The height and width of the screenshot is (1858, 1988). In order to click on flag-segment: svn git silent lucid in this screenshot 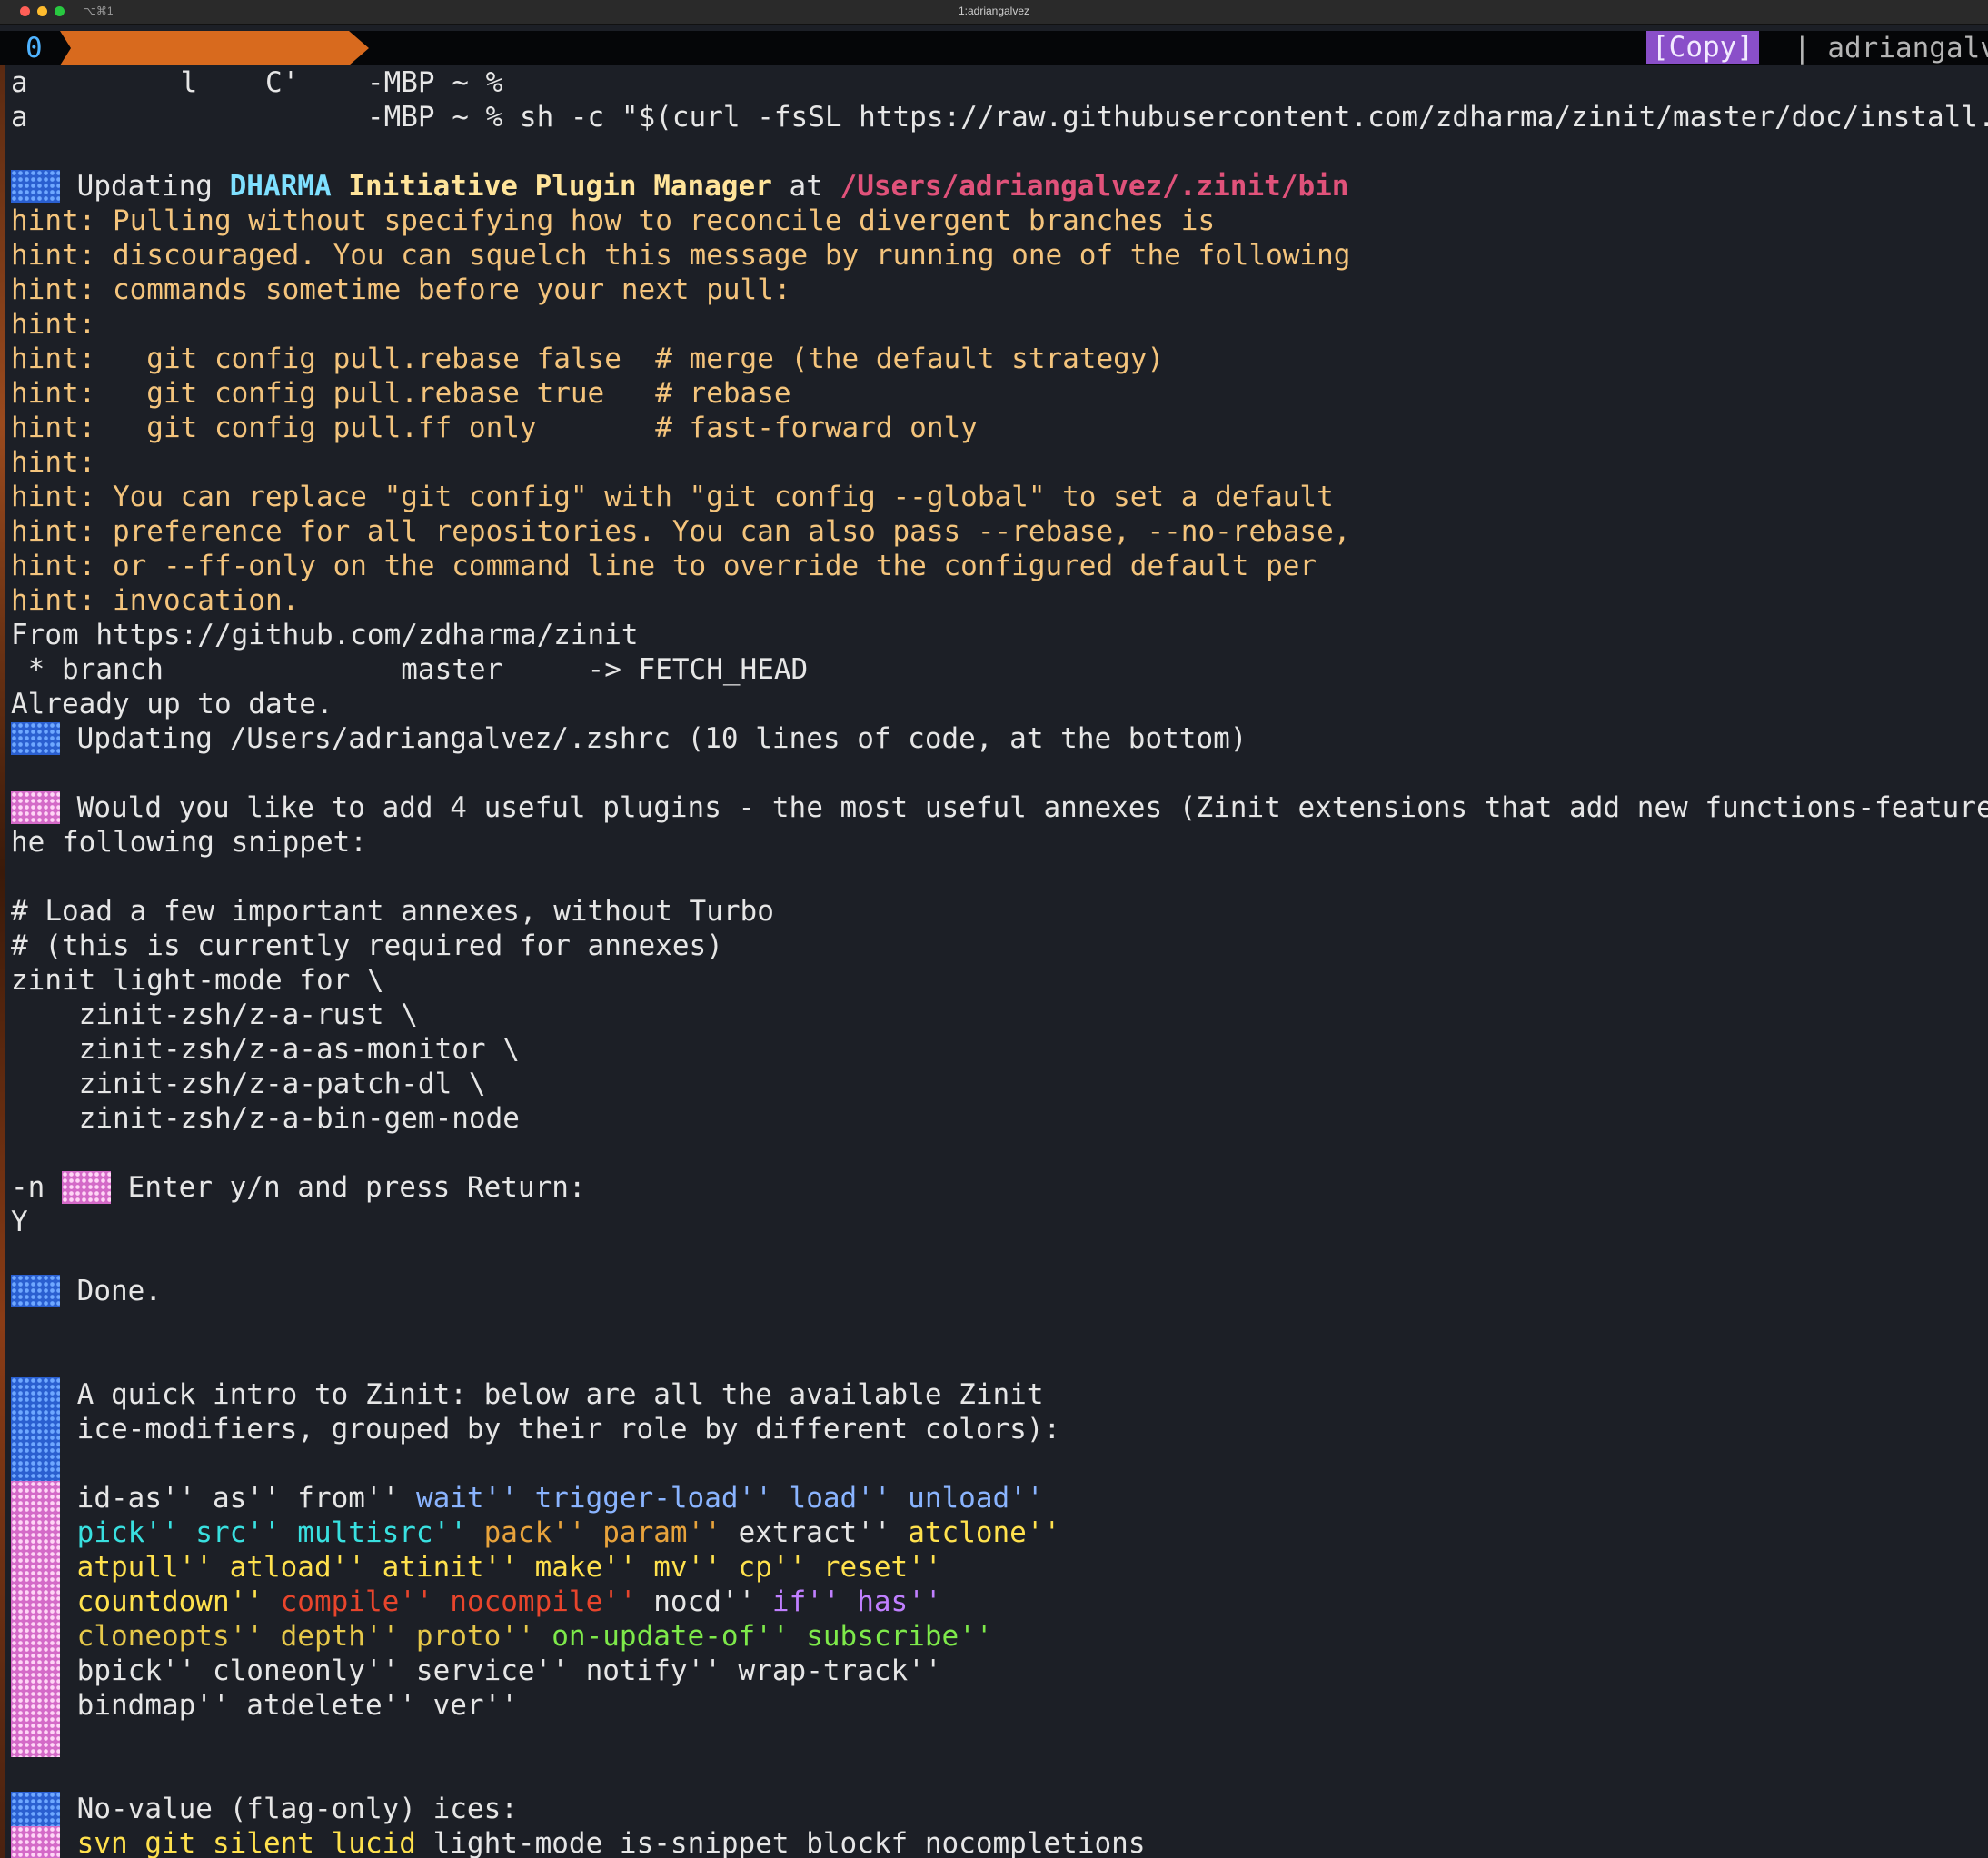, I will do `click(246, 1842)`.